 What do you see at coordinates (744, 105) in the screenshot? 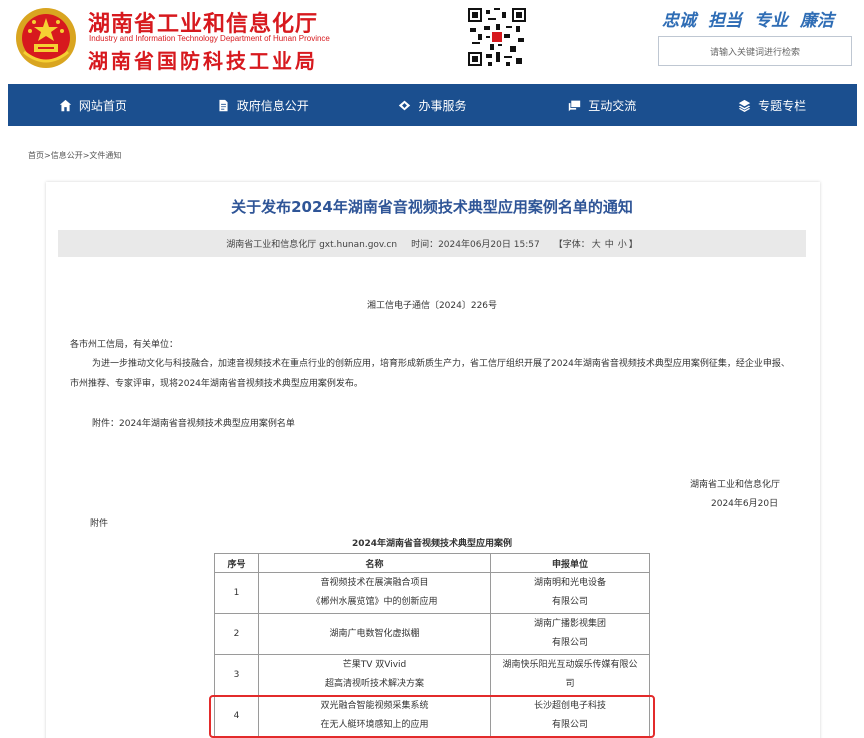
I see `layers-icon` at bounding box center [744, 105].